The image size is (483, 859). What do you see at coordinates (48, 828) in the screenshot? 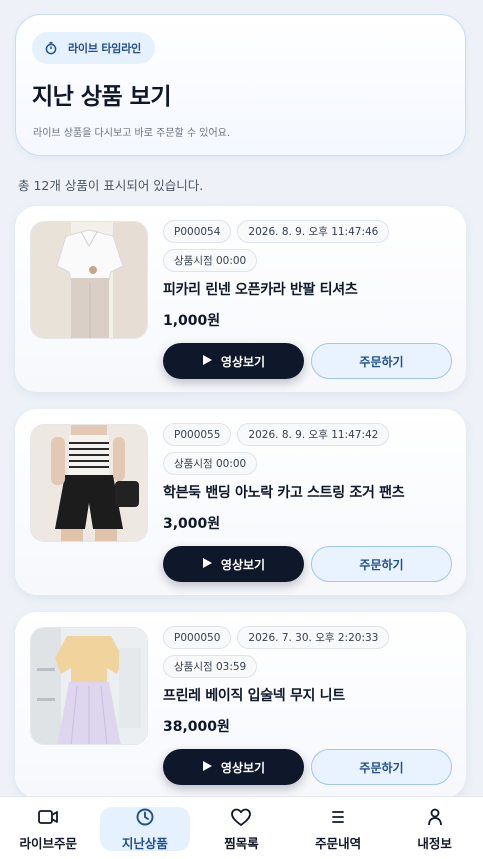
I see `nav-item-live-order: 라이브주문` at bounding box center [48, 828].